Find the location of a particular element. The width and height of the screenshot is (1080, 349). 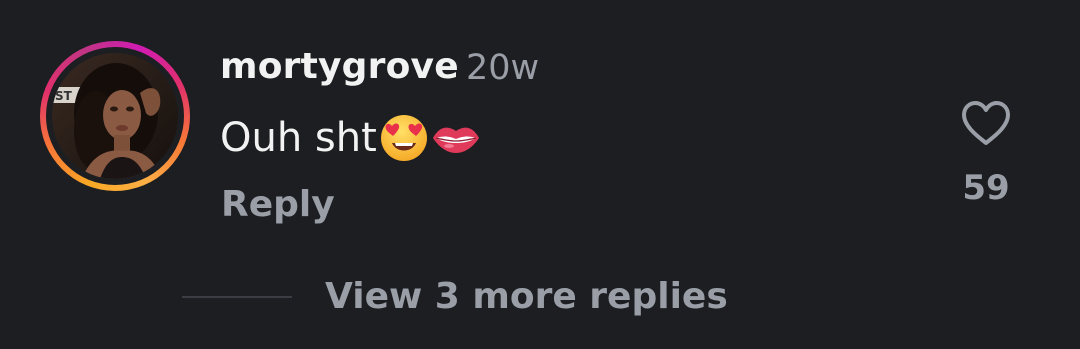

view-more-replies-button: View 3 more replies is located at coordinates (526, 296).